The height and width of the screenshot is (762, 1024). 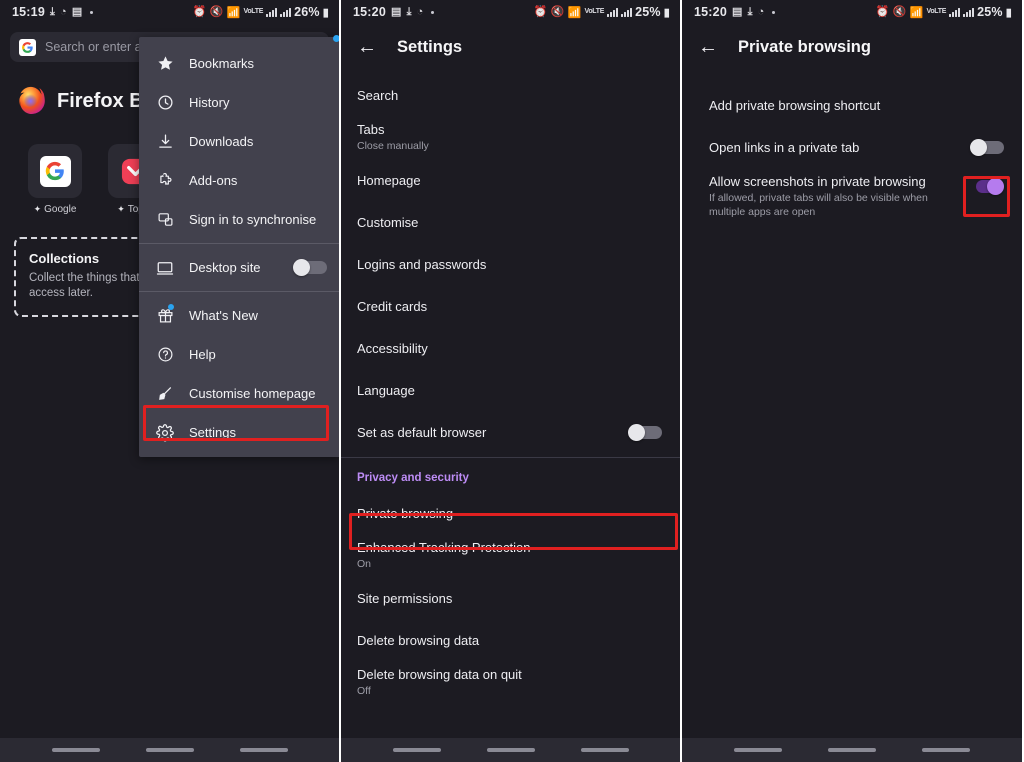 I want to click on menu-item-help: Help, so click(x=239, y=354).